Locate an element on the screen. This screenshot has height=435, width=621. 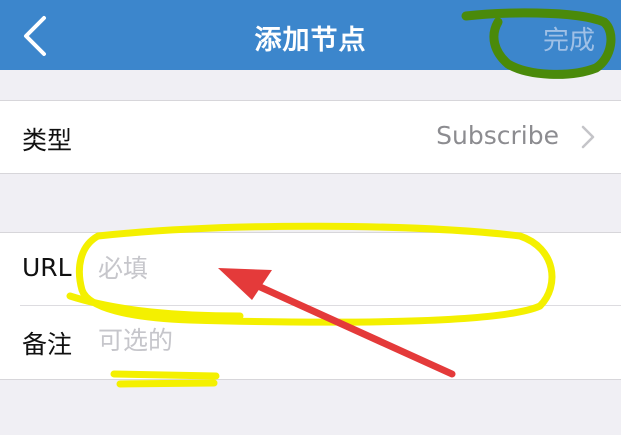
done-button: 完成 is located at coordinates (569, 38).